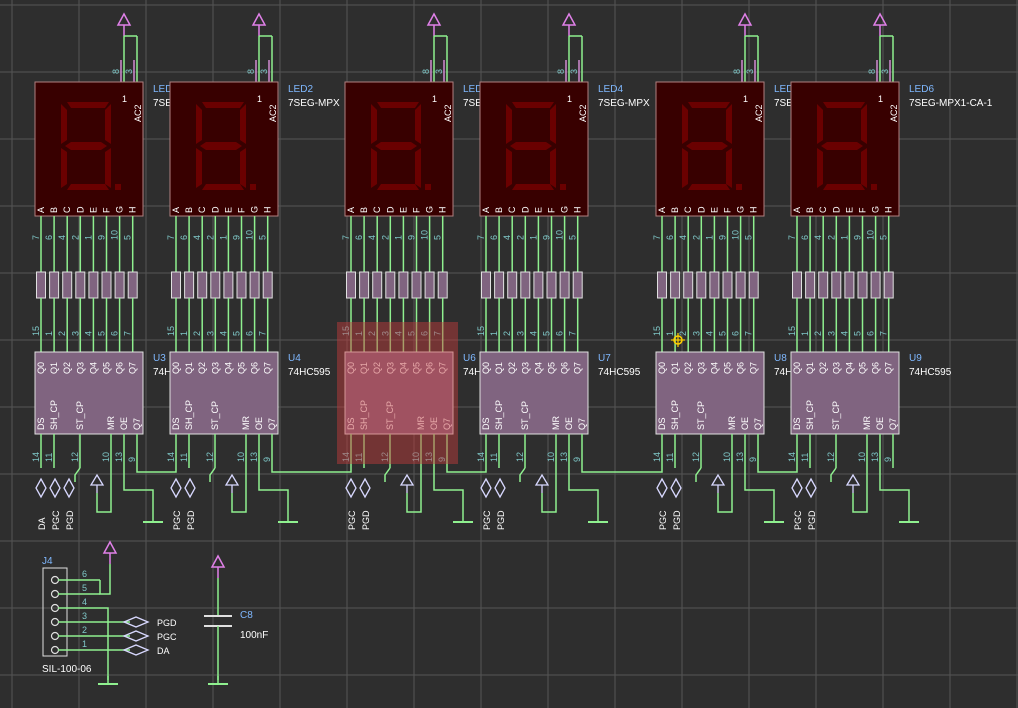 Image resolution: width=1018 pixels, height=708 pixels. I want to click on pin-number: 14, so click(171, 457).